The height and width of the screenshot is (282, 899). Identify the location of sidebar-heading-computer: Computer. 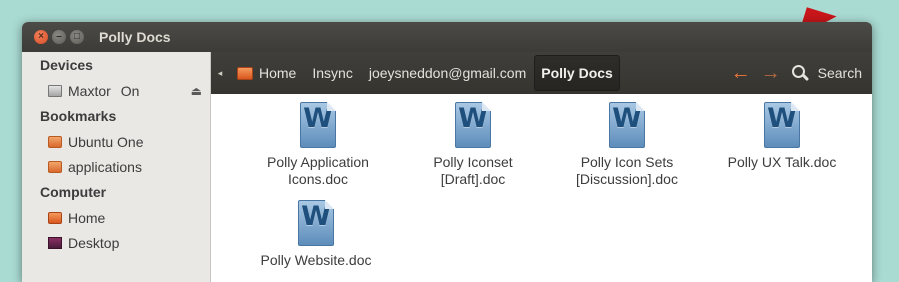
(73, 192).